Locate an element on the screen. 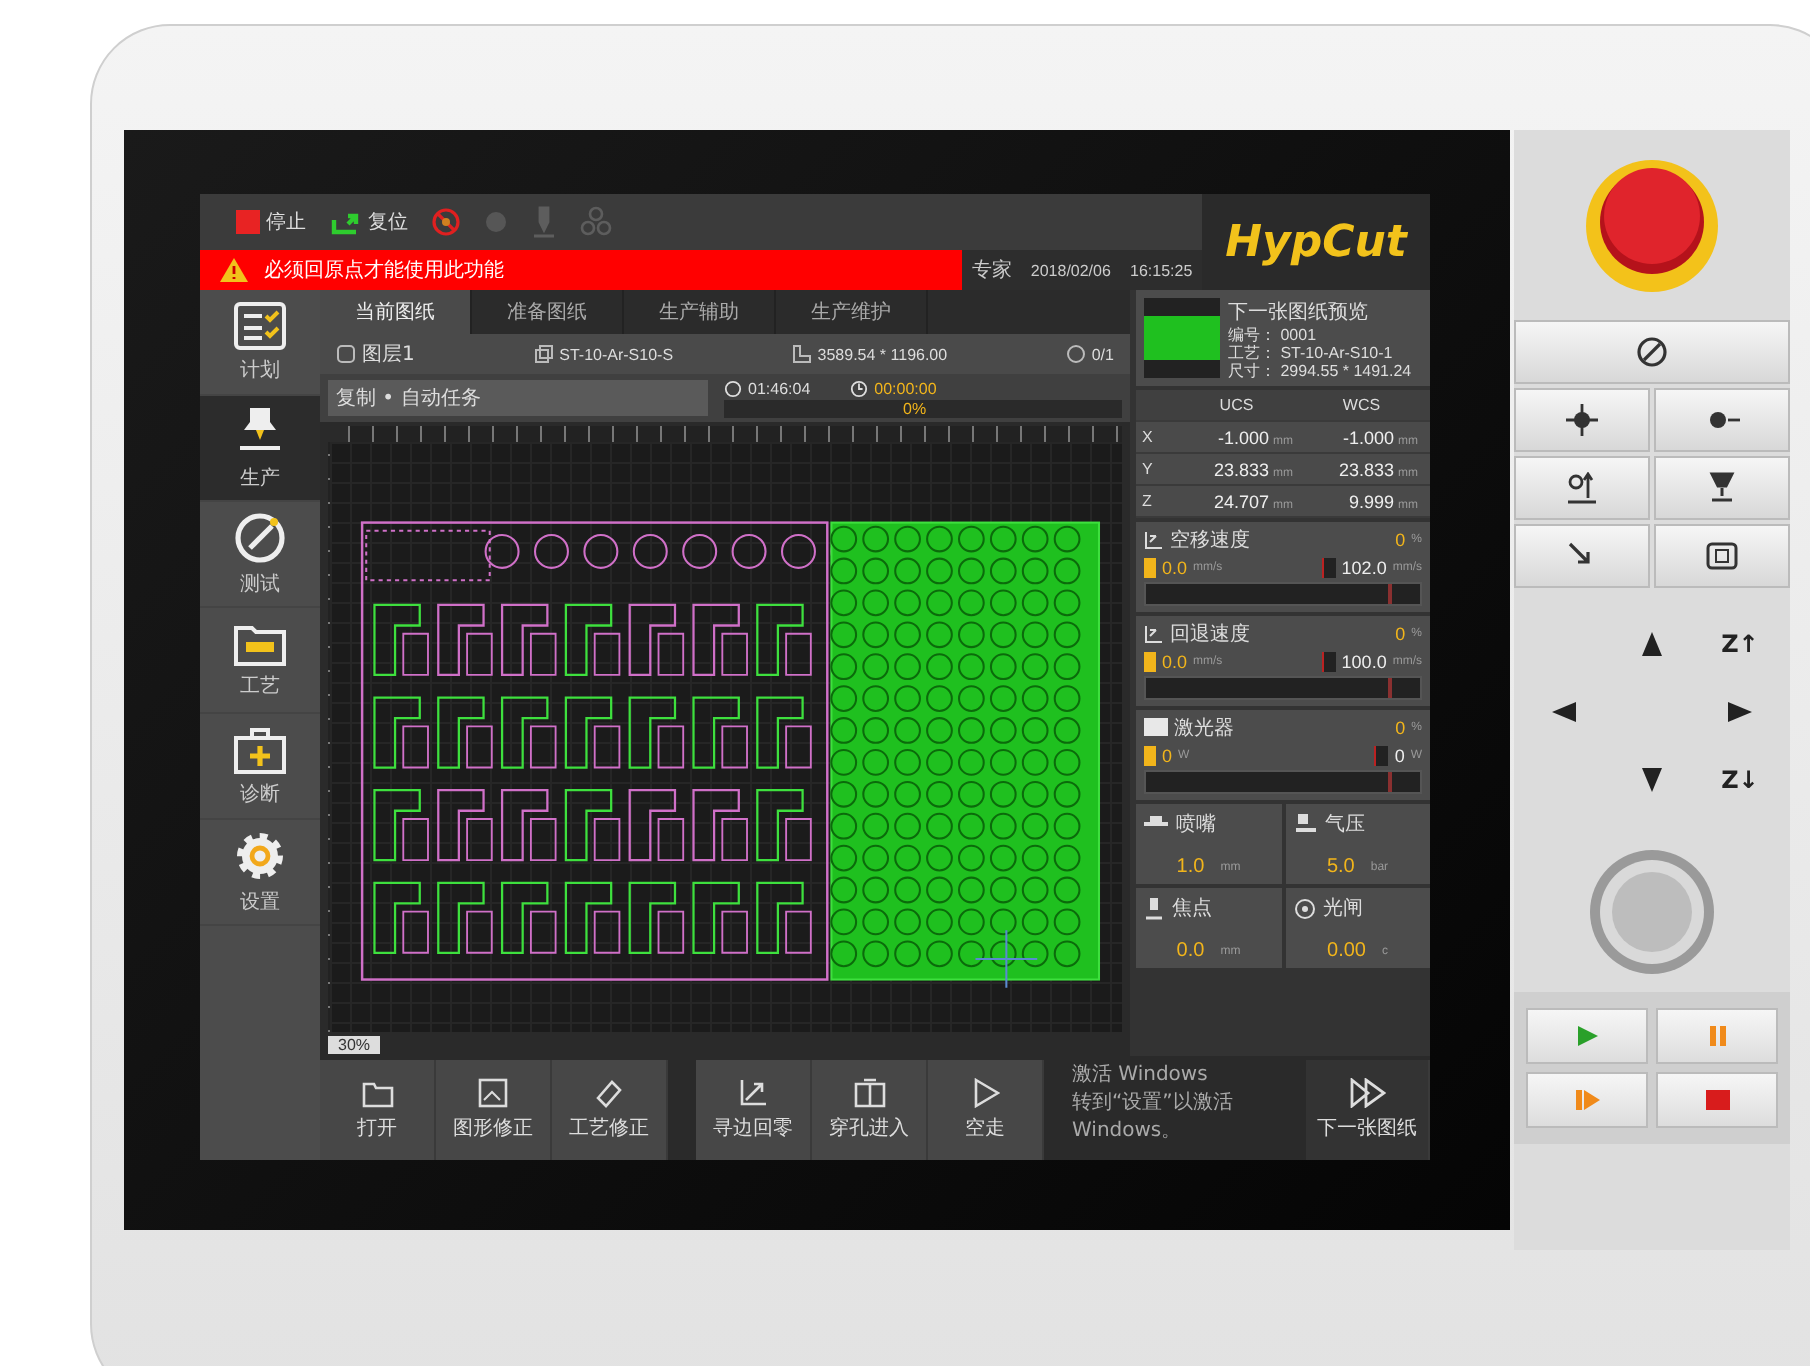 This screenshot has width=1810, height=1366. preview-title: 下一张图纸预览 is located at coordinates (1299, 312).